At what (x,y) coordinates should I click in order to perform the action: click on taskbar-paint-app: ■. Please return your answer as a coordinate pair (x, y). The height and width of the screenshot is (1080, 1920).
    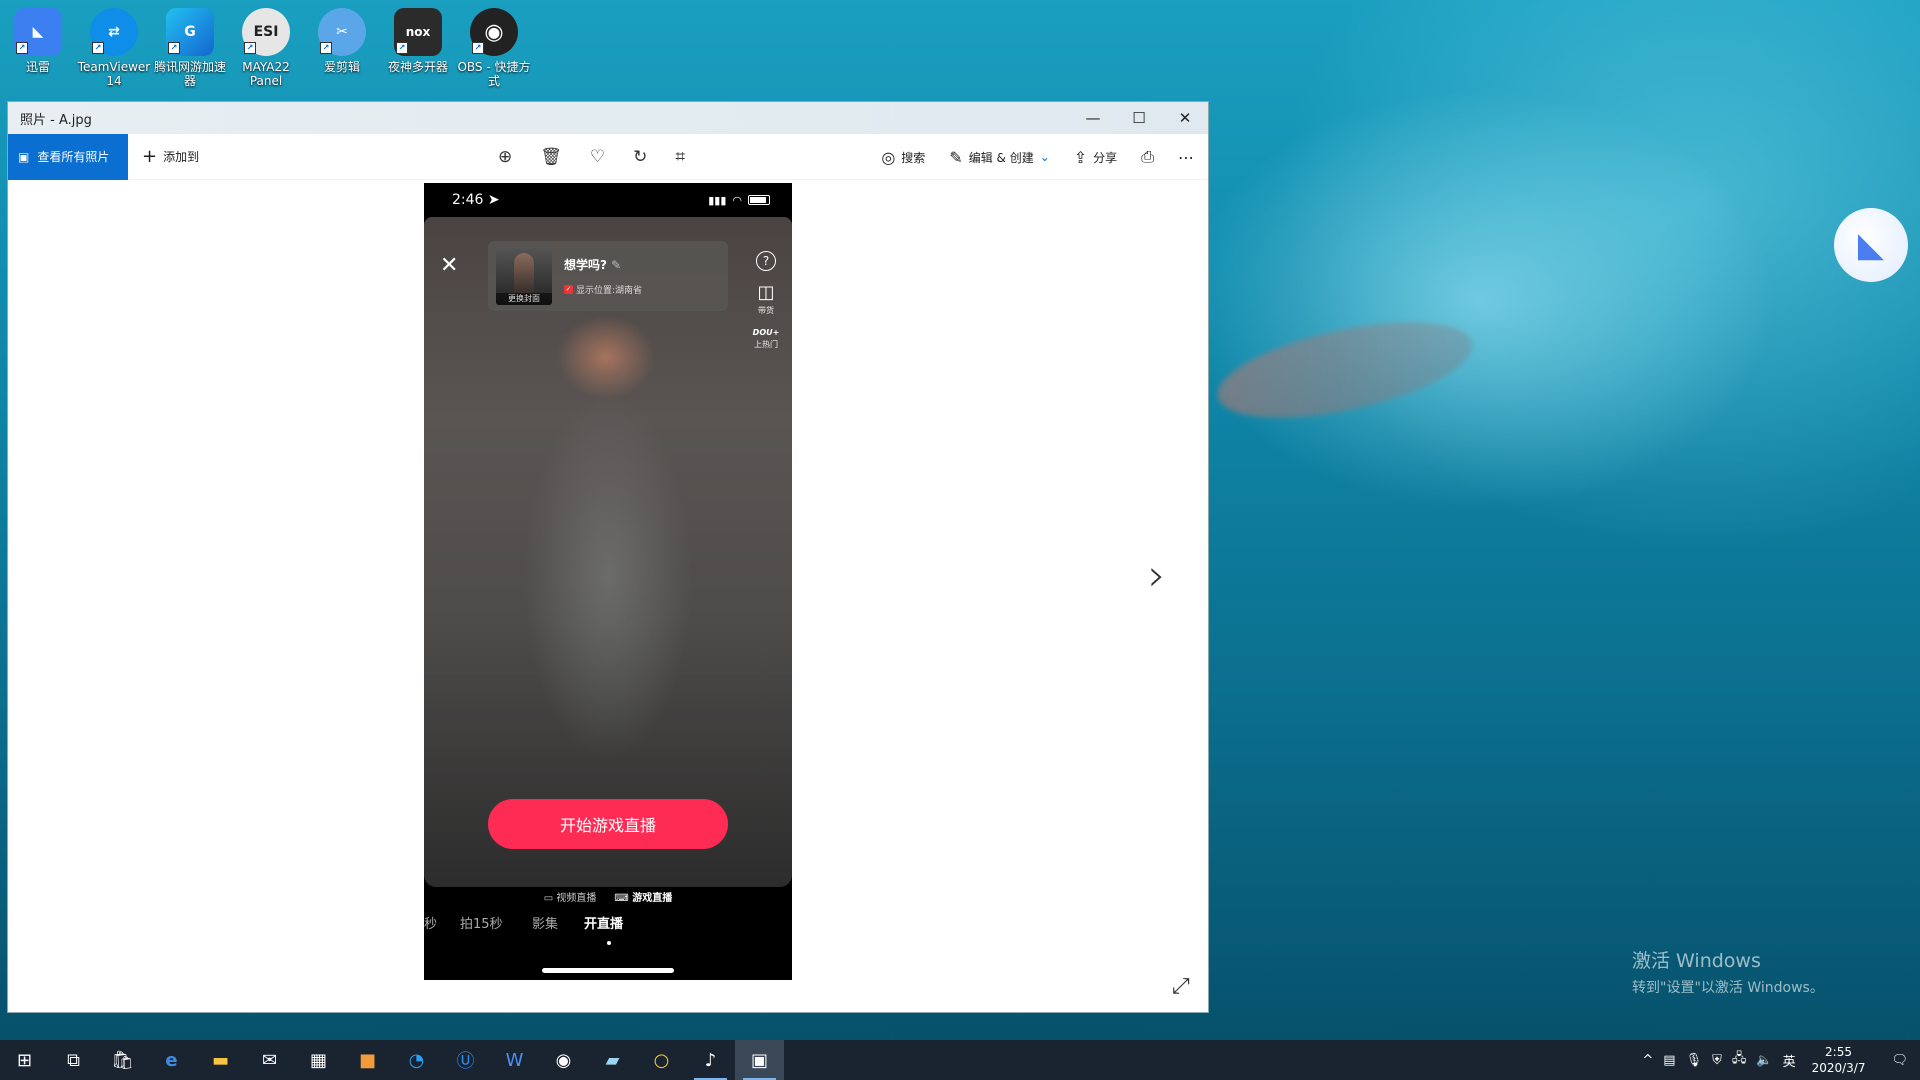
    Looking at the image, I should click on (367, 1060).